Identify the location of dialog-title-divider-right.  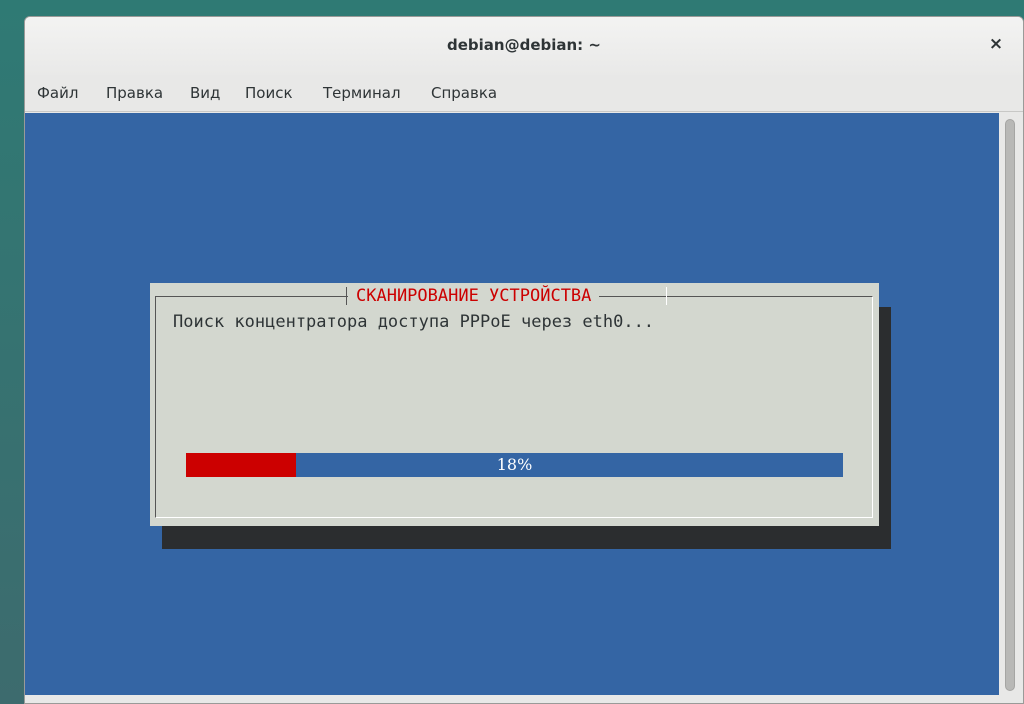
(666, 296).